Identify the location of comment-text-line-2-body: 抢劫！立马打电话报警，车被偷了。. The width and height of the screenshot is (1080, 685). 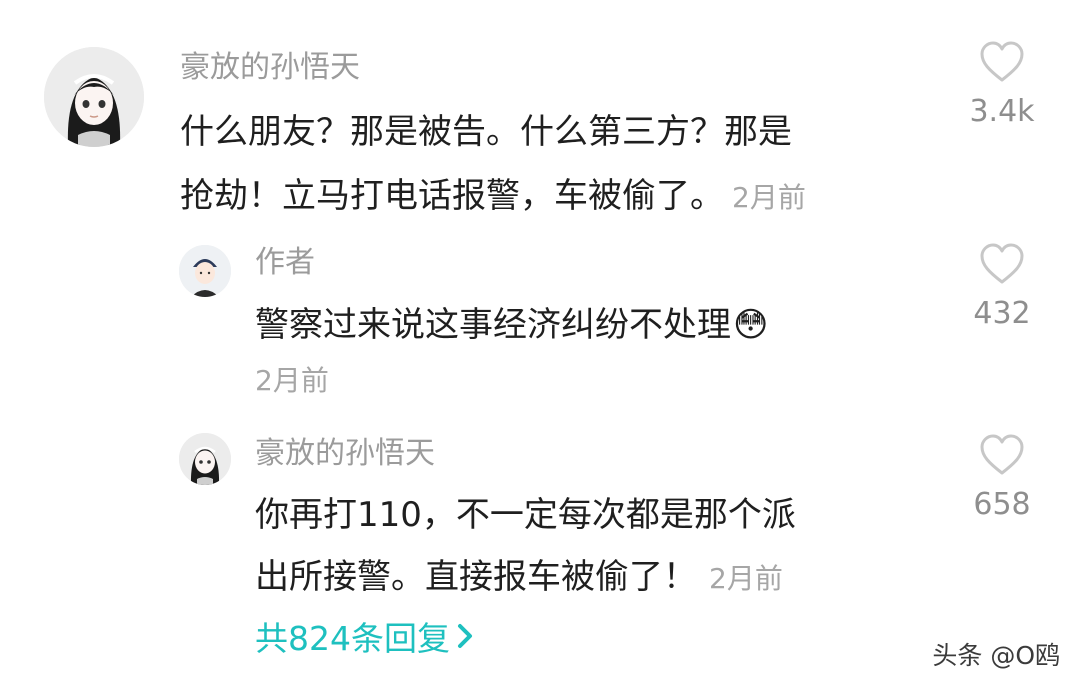
(452, 196).